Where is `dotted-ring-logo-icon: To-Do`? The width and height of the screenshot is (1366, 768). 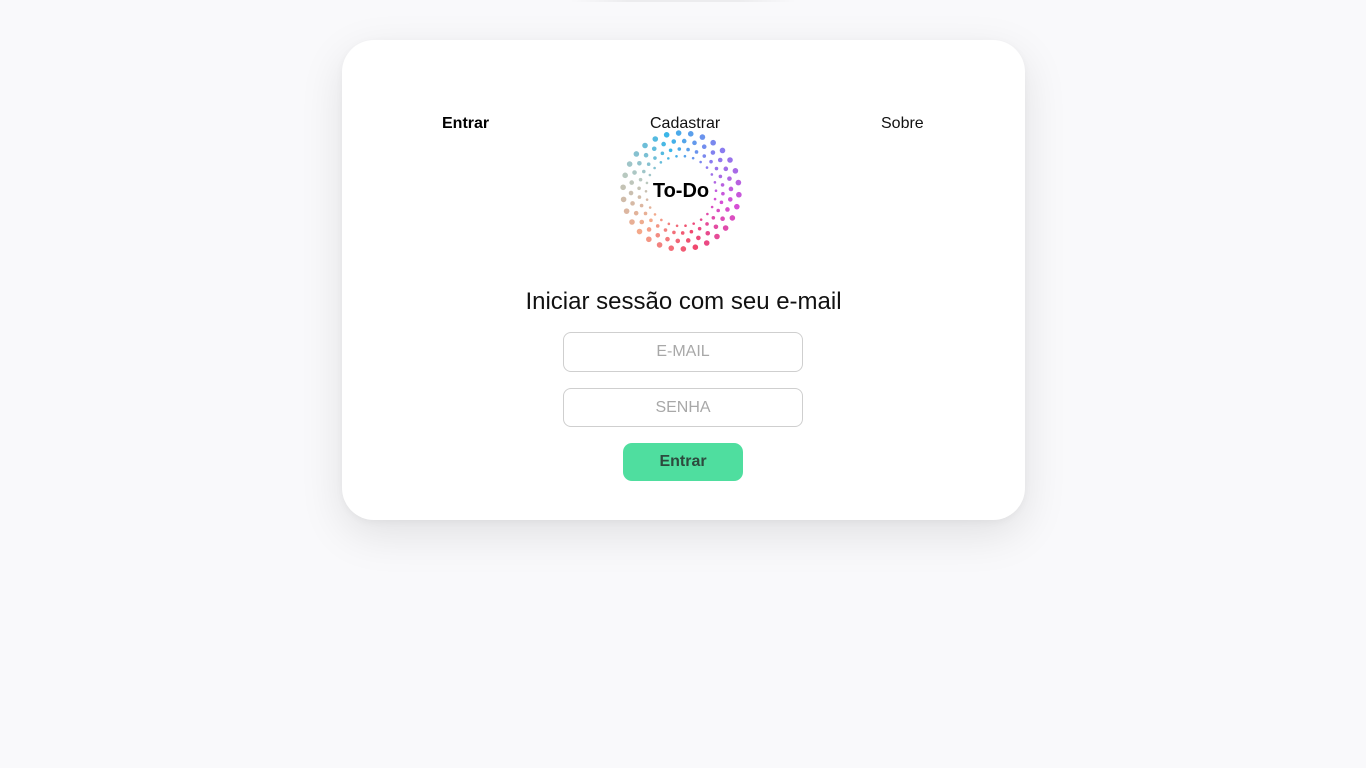 dotted-ring-logo-icon: To-Do is located at coordinates (681, 191).